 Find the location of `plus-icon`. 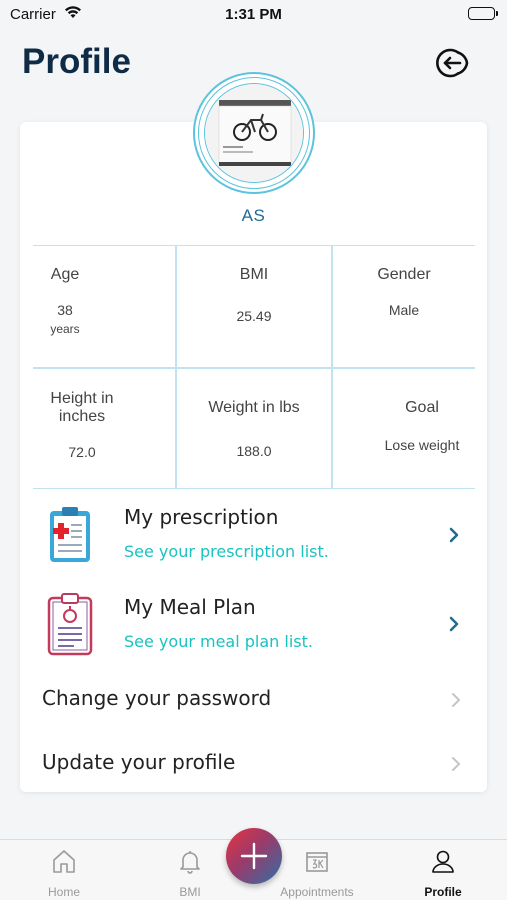

plus-icon is located at coordinates (254, 856).